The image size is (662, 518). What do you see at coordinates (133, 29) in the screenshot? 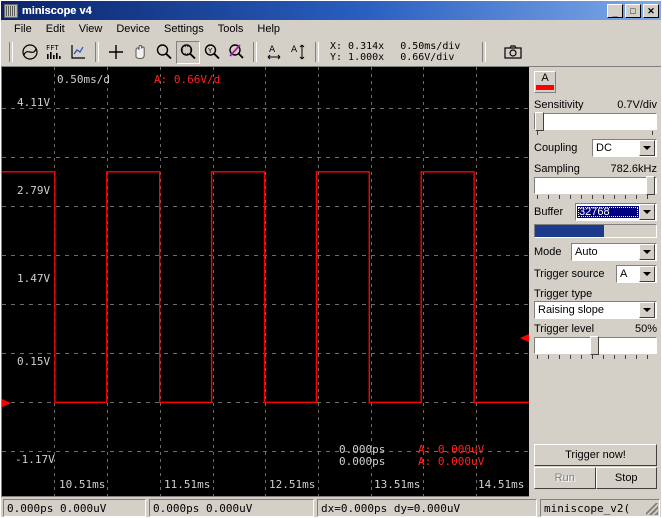
I see `menu-device: Device` at bounding box center [133, 29].